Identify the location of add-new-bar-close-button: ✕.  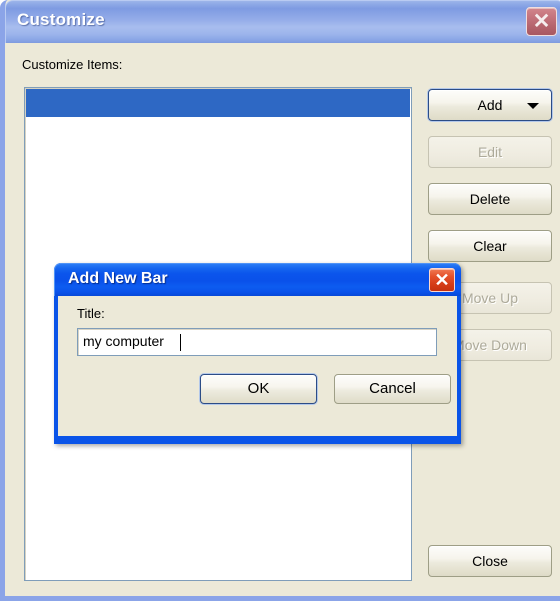
(442, 280).